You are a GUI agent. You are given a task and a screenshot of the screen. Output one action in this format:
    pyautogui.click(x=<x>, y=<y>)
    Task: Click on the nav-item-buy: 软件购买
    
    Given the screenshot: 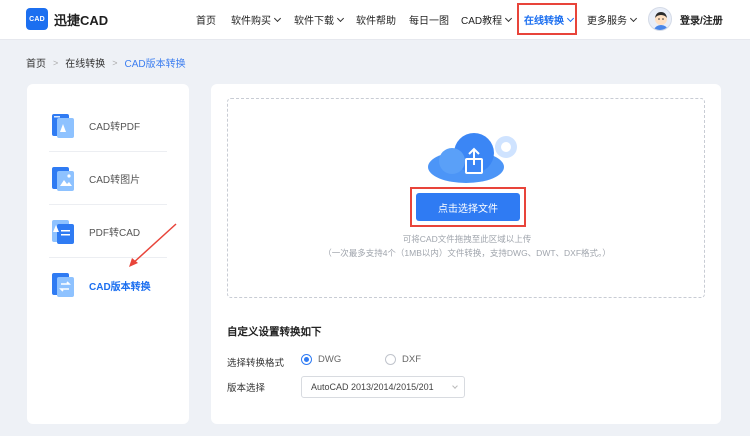 What is the action you would take?
    pyautogui.click(x=256, y=19)
    